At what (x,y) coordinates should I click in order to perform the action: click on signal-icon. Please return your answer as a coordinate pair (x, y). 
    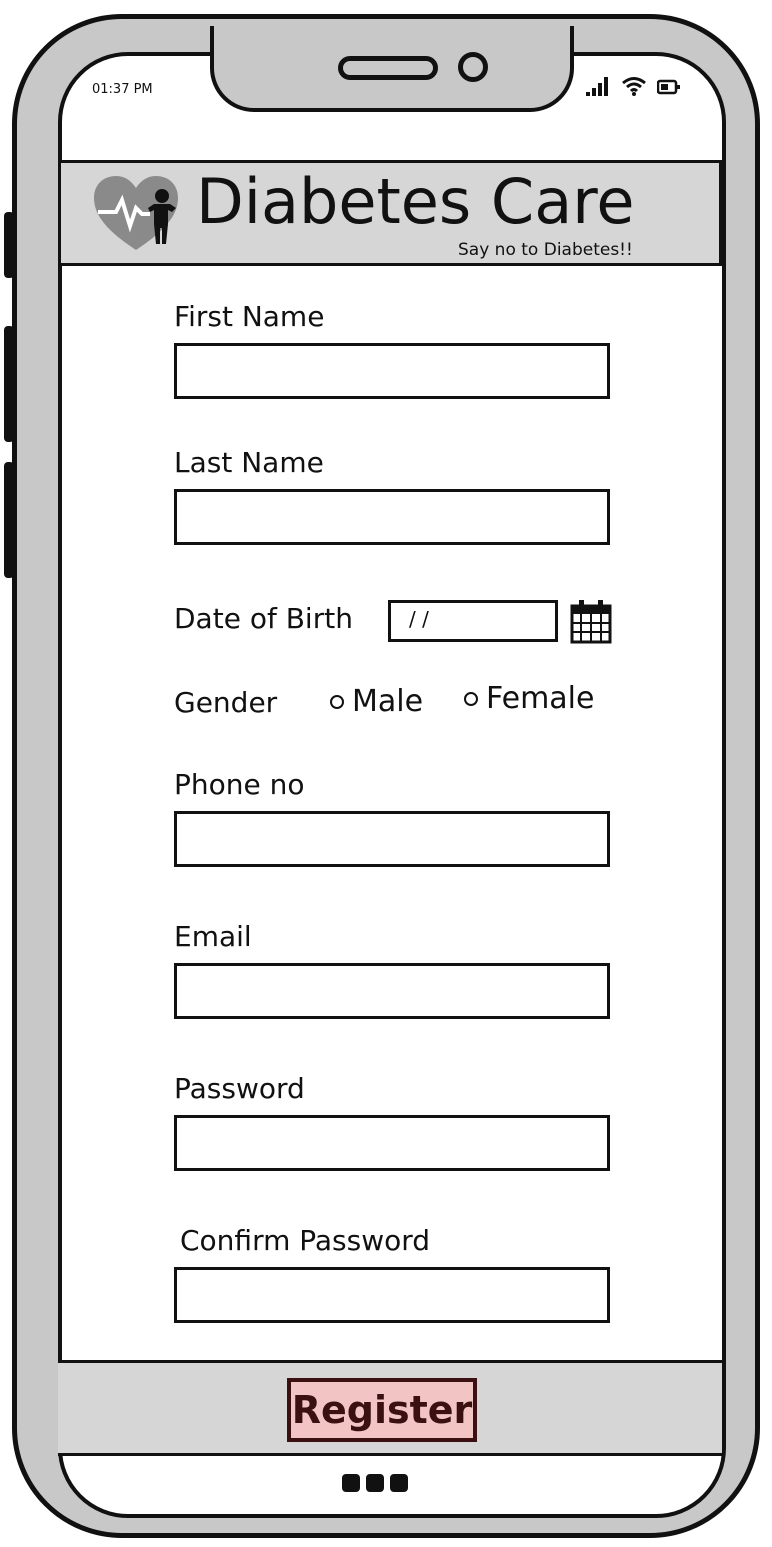
    Looking at the image, I should click on (597, 86).